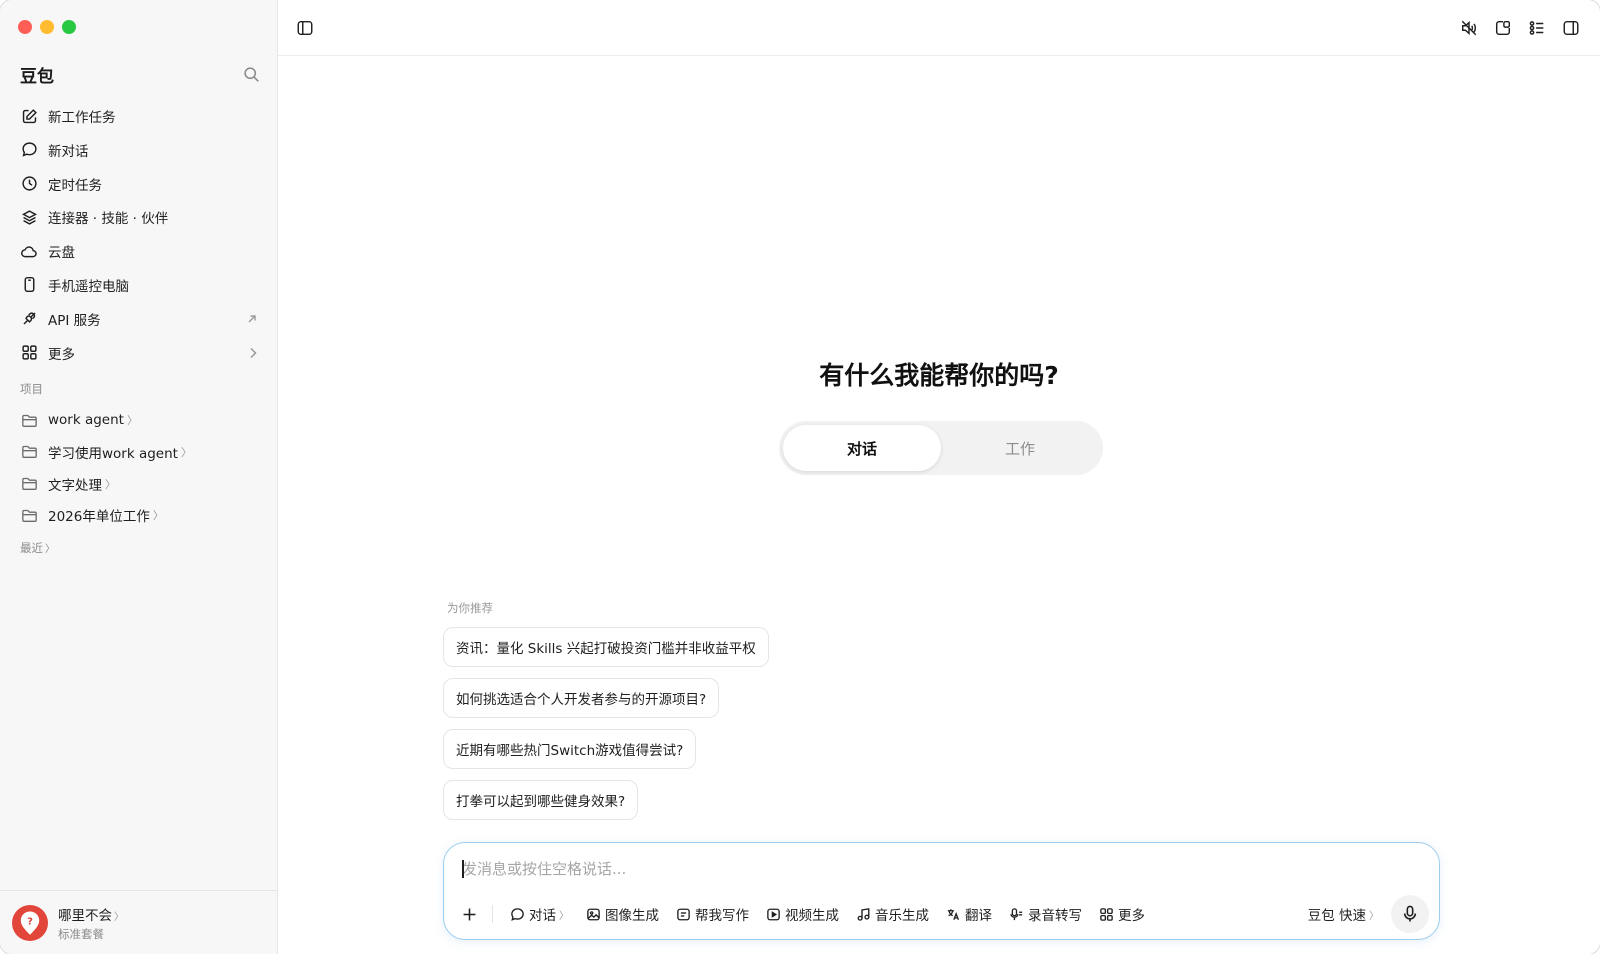 Image resolution: width=1600 pixels, height=954 pixels. What do you see at coordinates (253, 353) in the screenshot?
I see `chevron-right-icon` at bounding box center [253, 353].